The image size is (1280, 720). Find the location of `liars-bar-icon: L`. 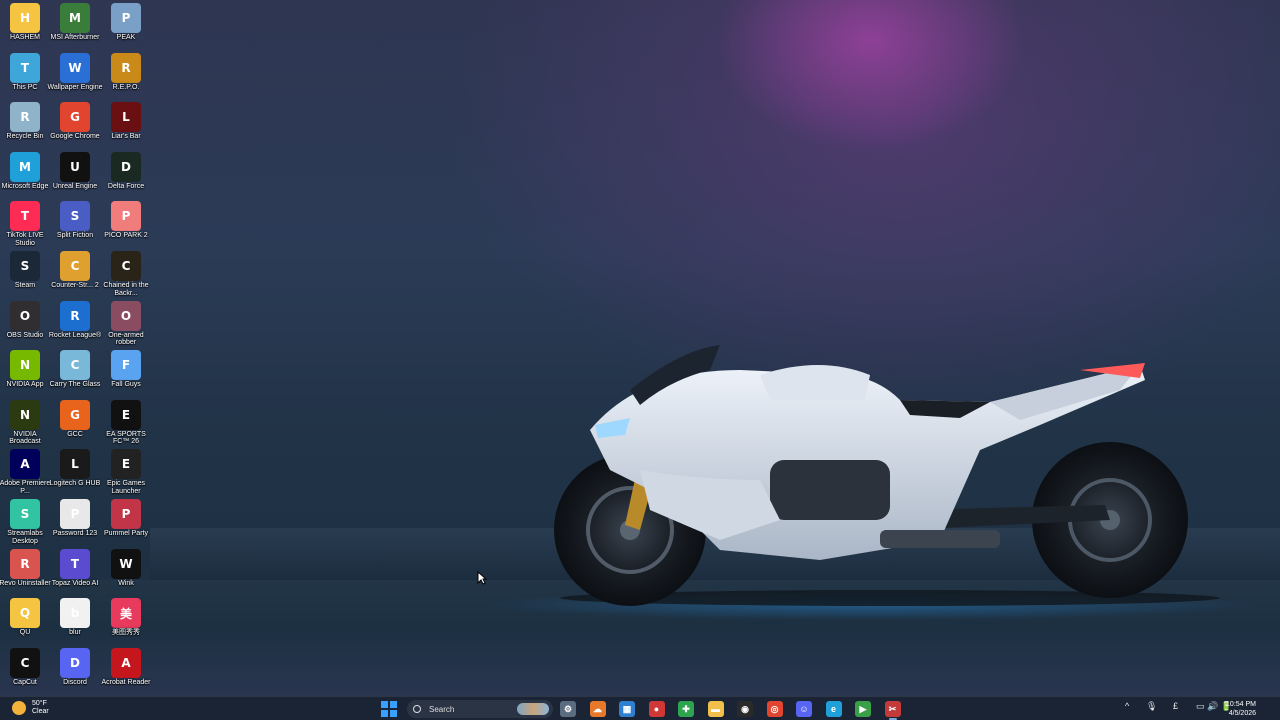

liars-bar-icon: L is located at coordinates (126, 117).